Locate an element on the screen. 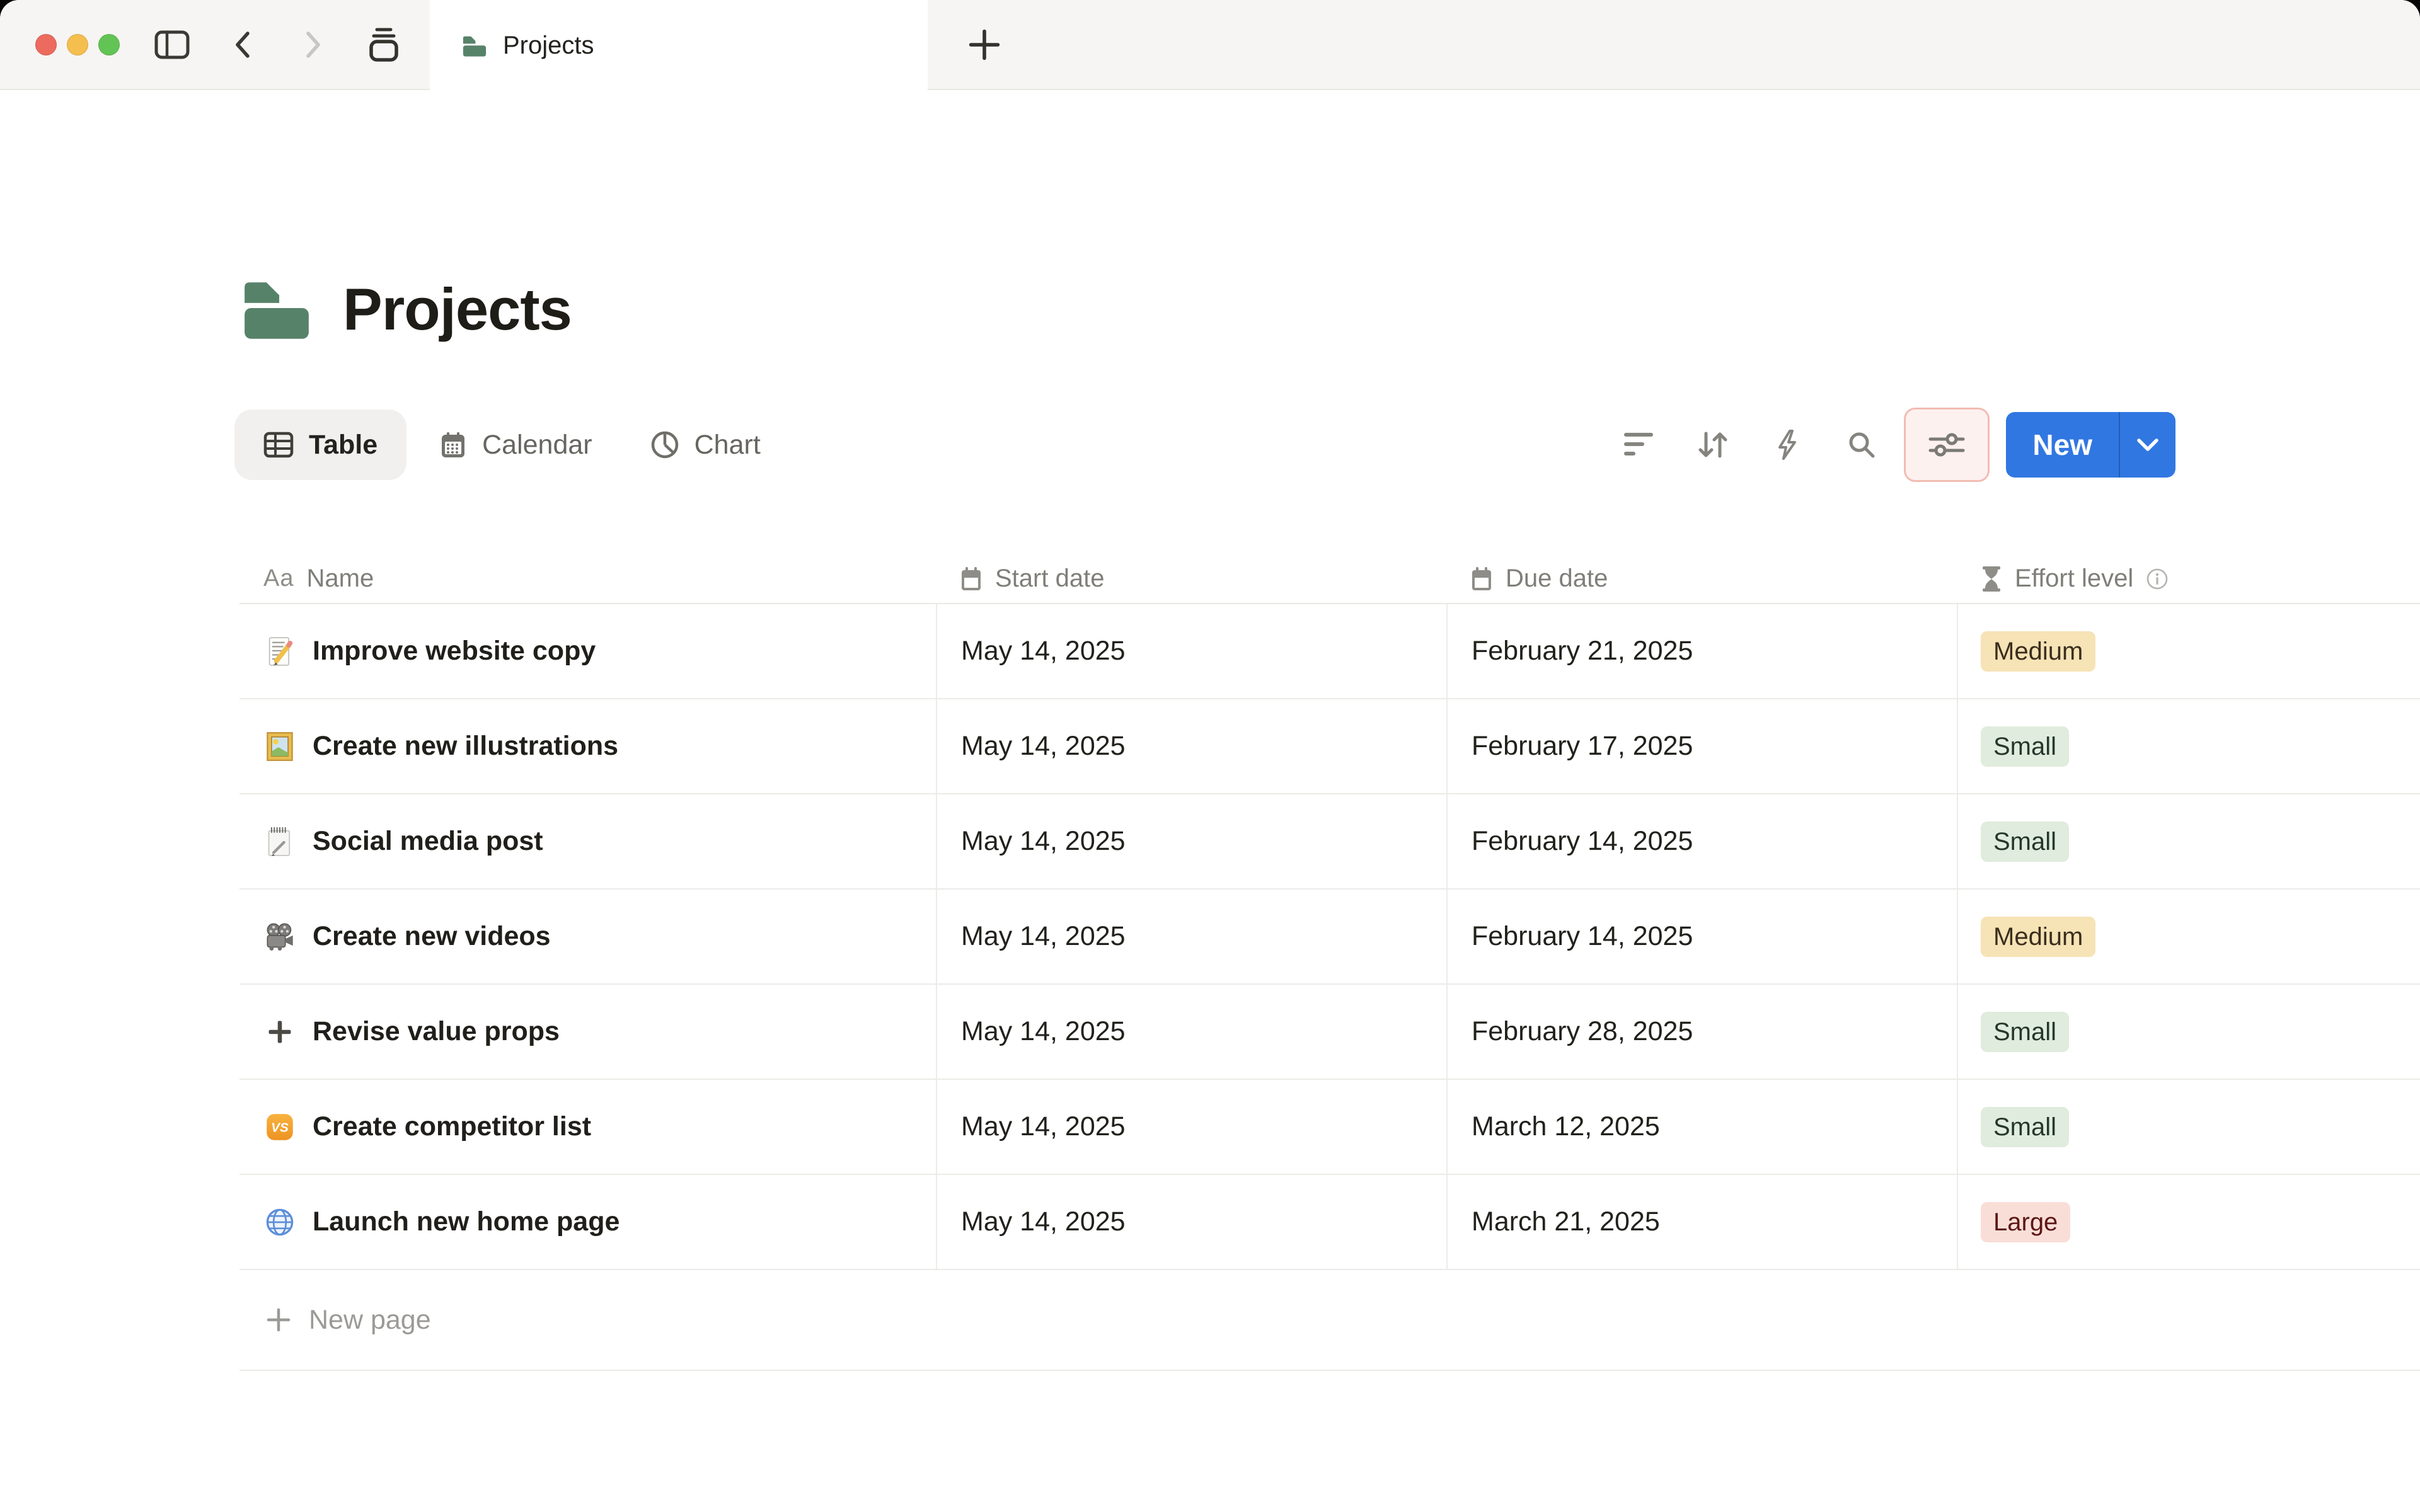 The height and width of the screenshot is (1512, 2420). tab-calendar-view: Calendar is located at coordinates (515, 445).